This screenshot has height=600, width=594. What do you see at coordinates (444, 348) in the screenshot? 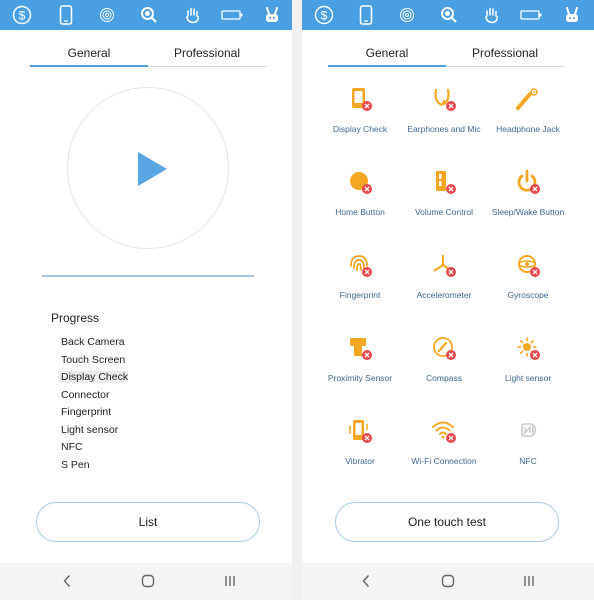
I see `compass-icon` at bounding box center [444, 348].